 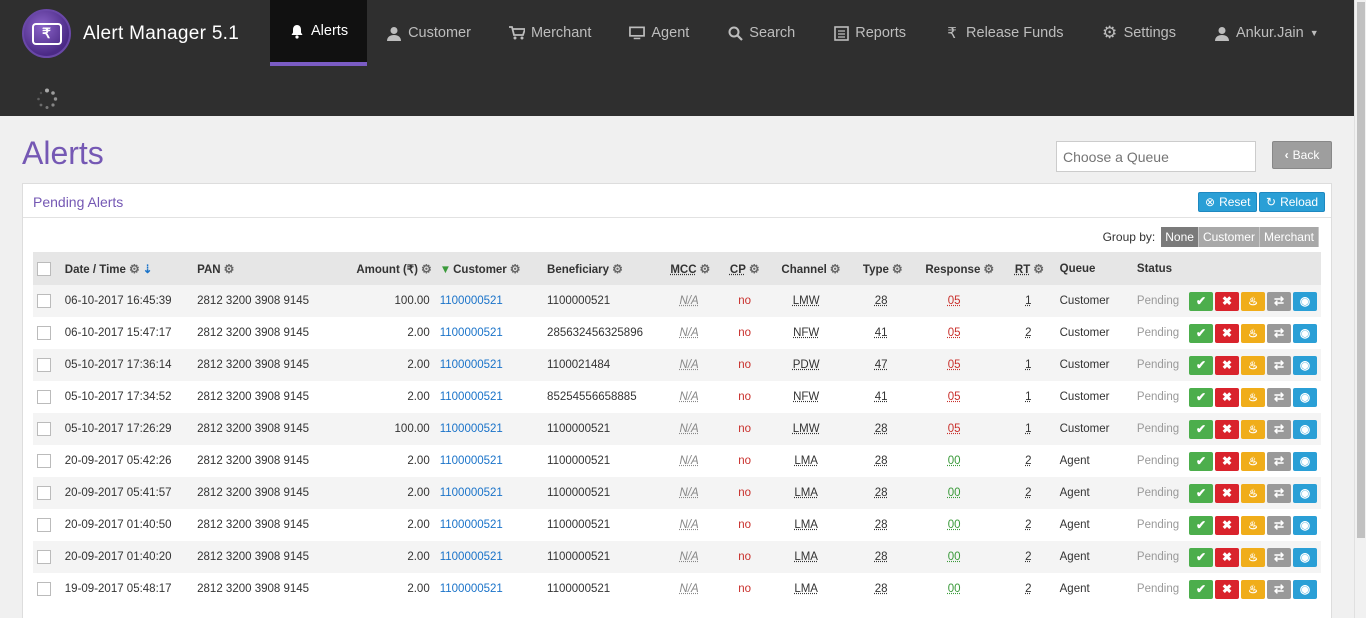 What do you see at coordinates (253, 268) in the screenshot?
I see `col-pan: PAN ⚙` at bounding box center [253, 268].